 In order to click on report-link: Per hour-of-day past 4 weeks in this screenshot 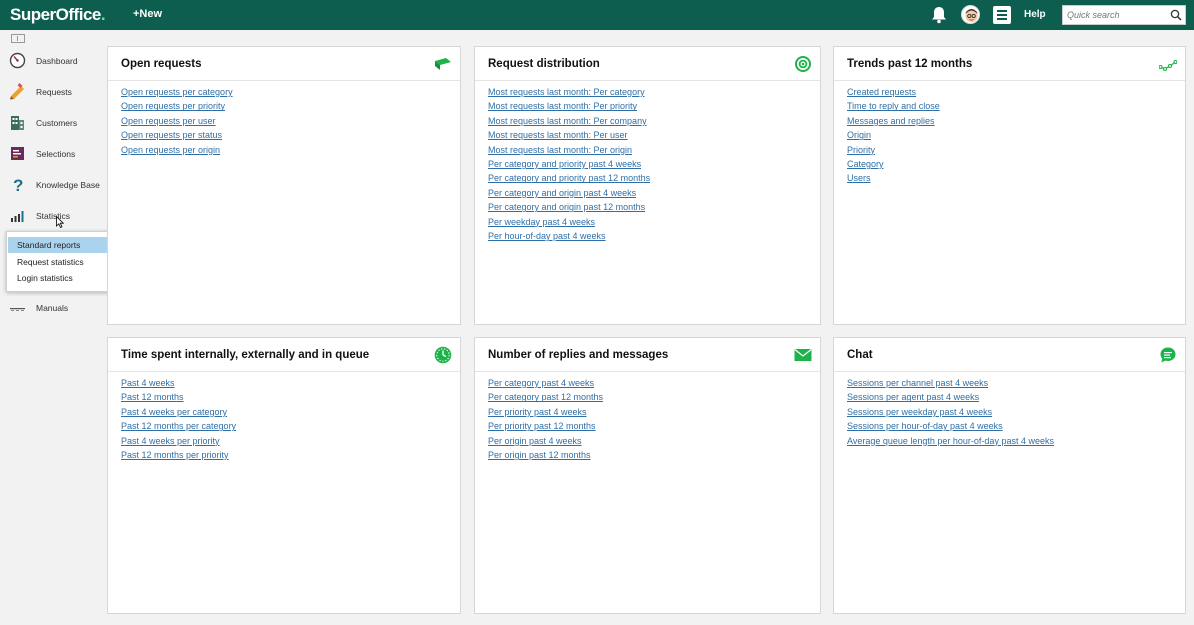, I will do `click(569, 236)`.